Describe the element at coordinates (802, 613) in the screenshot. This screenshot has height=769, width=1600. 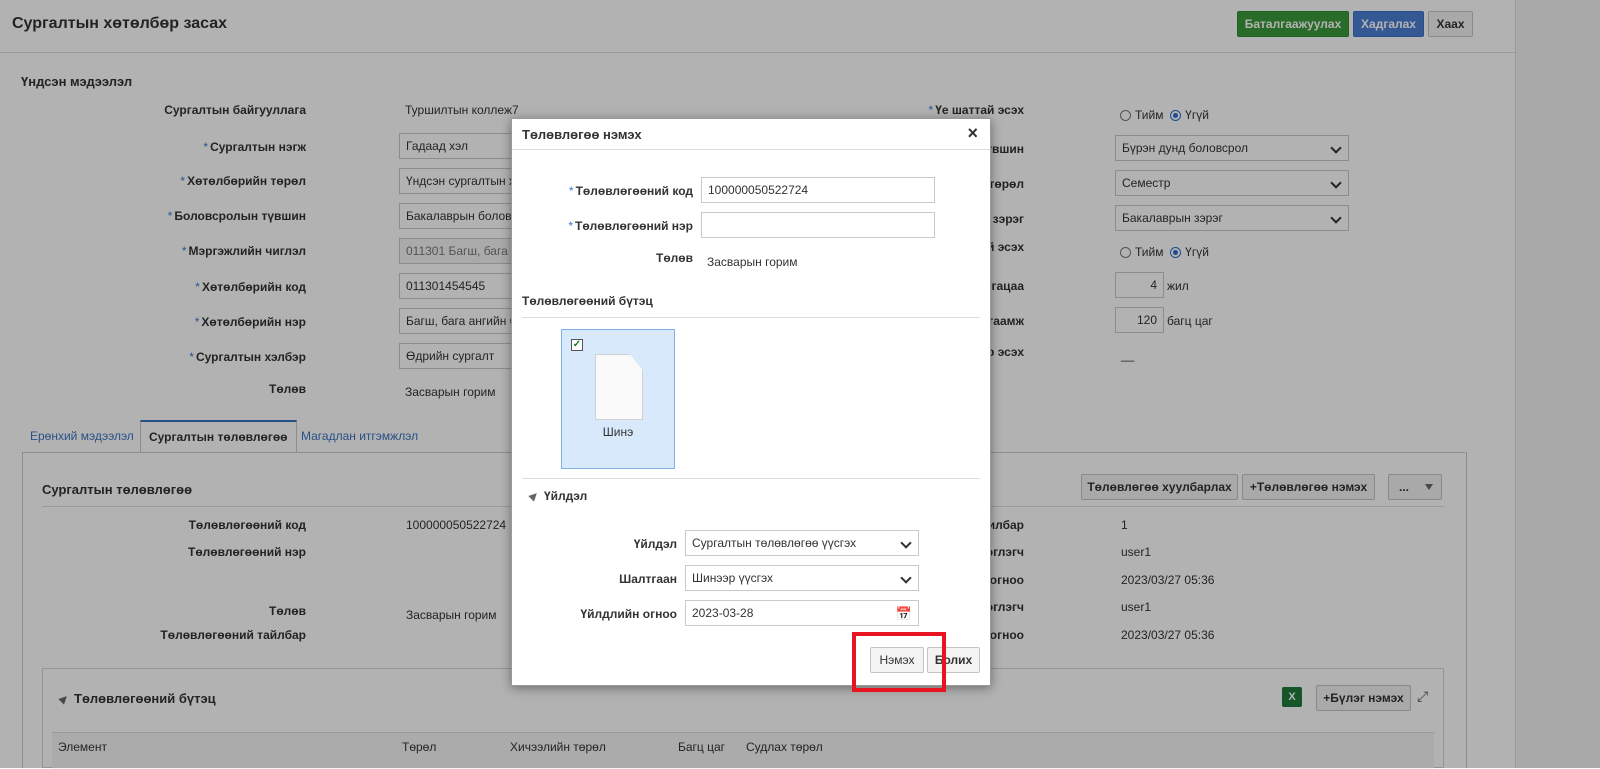
I see `action-date-input: 2023-03-28 📅` at that location.